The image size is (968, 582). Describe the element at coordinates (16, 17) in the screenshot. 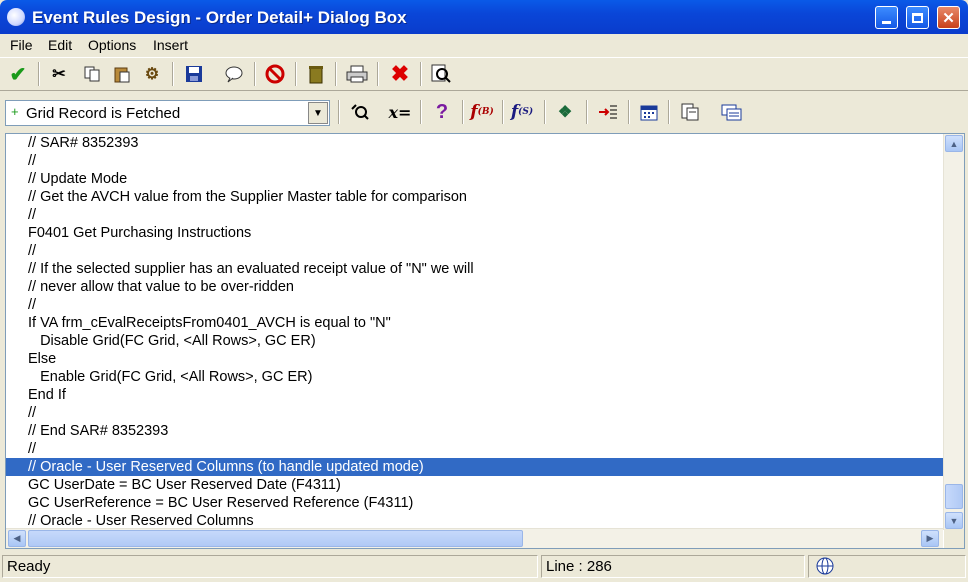

I see `app-globe-icon` at that location.